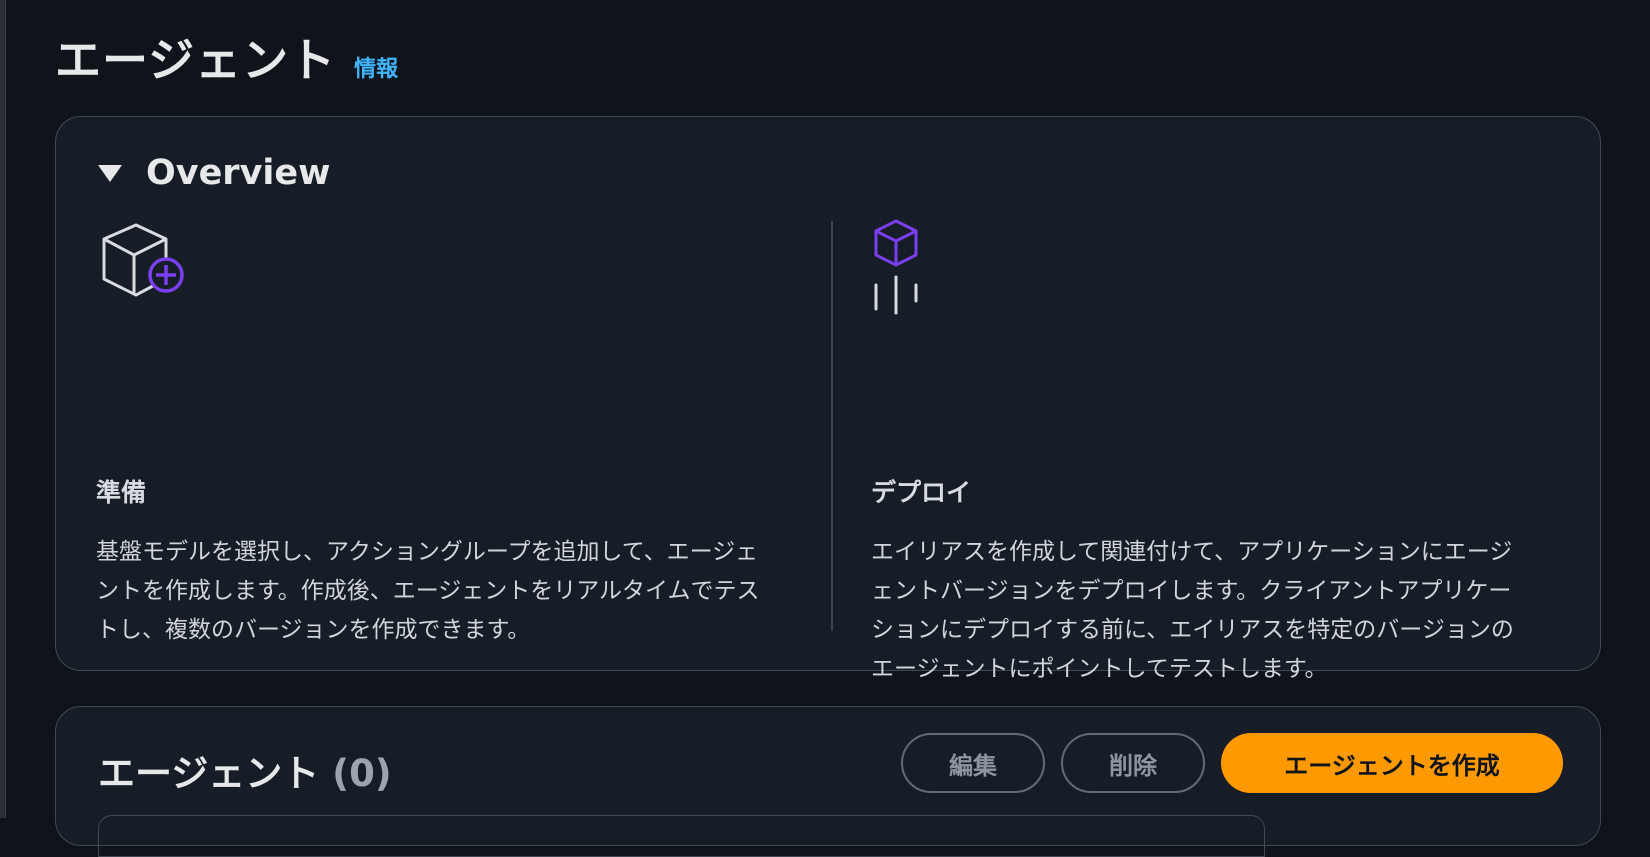 The width and height of the screenshot is (1650, 857). Describe the element at coordinates (1392, 763) in the screenshot. I see `create-agent-button: エージェントを作成` at that location.